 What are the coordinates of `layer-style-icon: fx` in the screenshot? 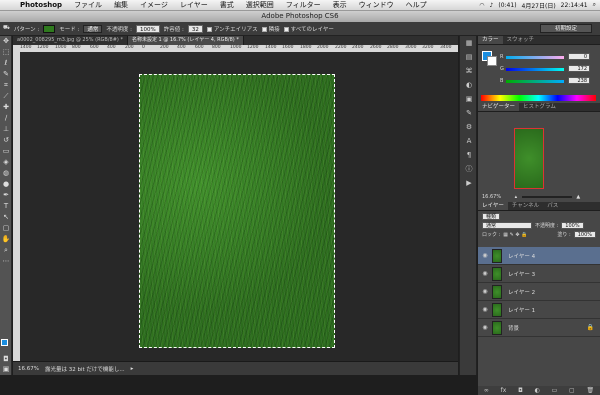 It's located at (504, 390).